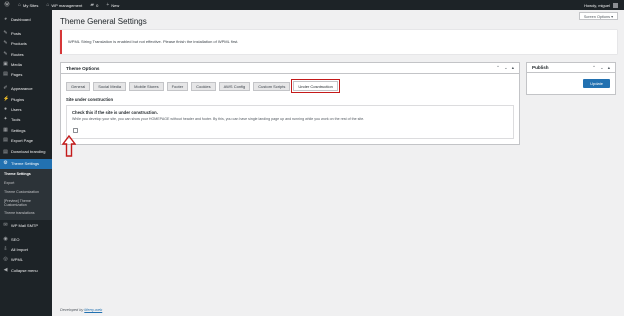 The image size is (624, 316). What do you see at coordinates (571, 68) in the screenshot?
I see `publish-header: Publish ⌃ ⌄ ▴` at bounding box center [571, 68].